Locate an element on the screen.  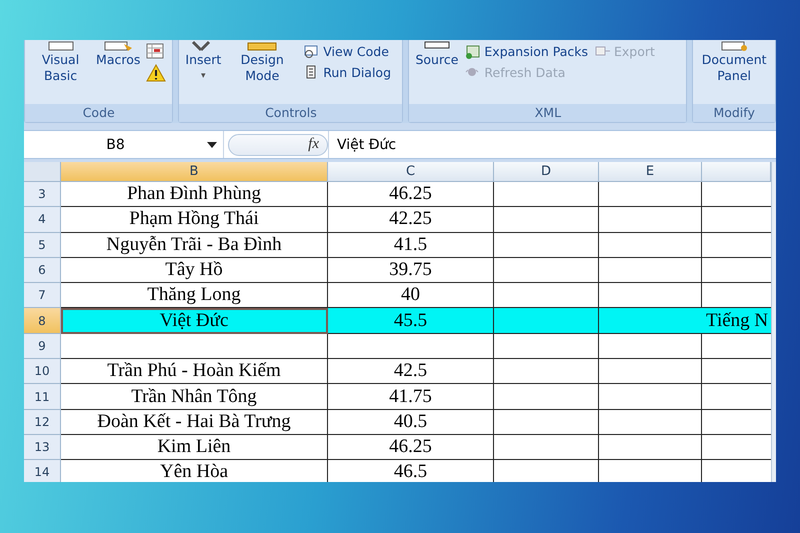
table-cell: Trần Nhân Tông is located at coordinates (194, 397).